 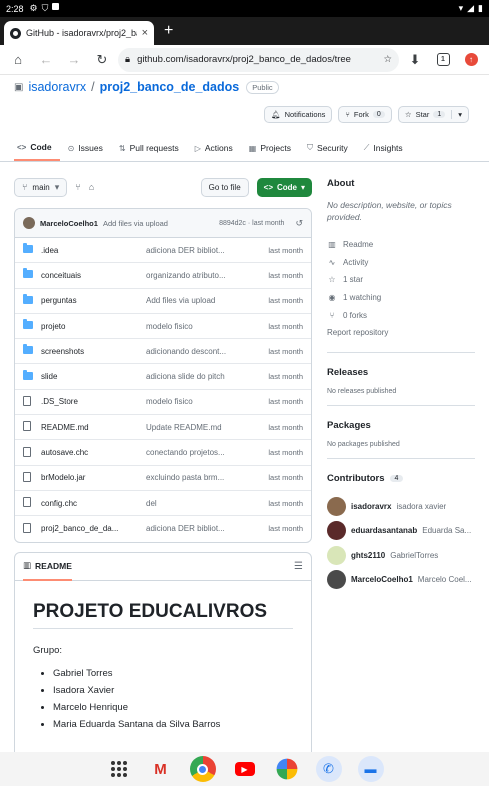 What do you see at coordinates (370, 769) in the screenshot?
I see `messages-icon: ▬` at bounding box center [370, 769].